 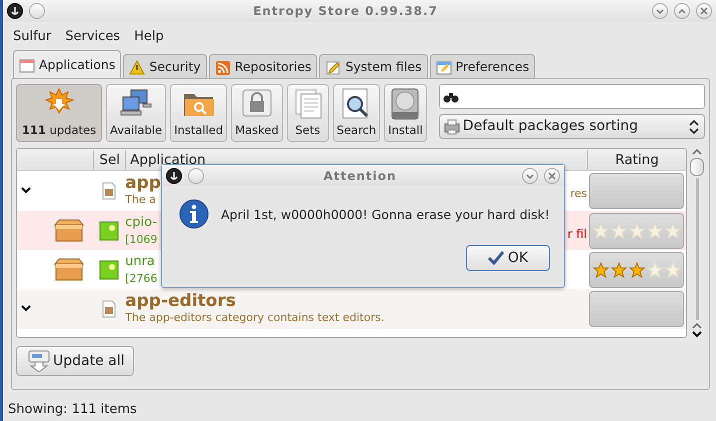 I want to click on search-field, so click(x=571, y=96).